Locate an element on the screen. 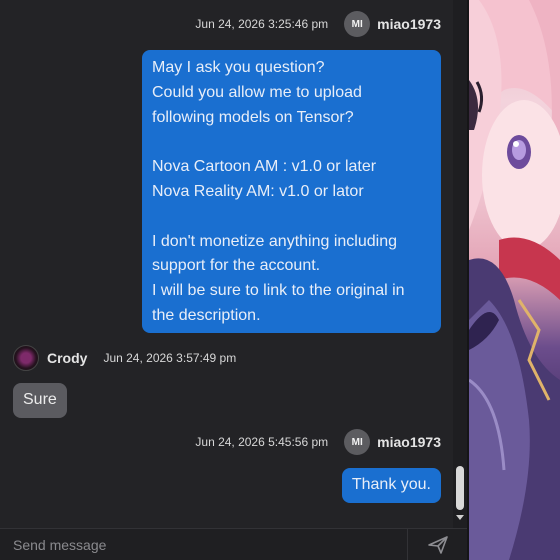 This screenshot has height=560, width=560. username: Crody is located at coordinates (67, 358).